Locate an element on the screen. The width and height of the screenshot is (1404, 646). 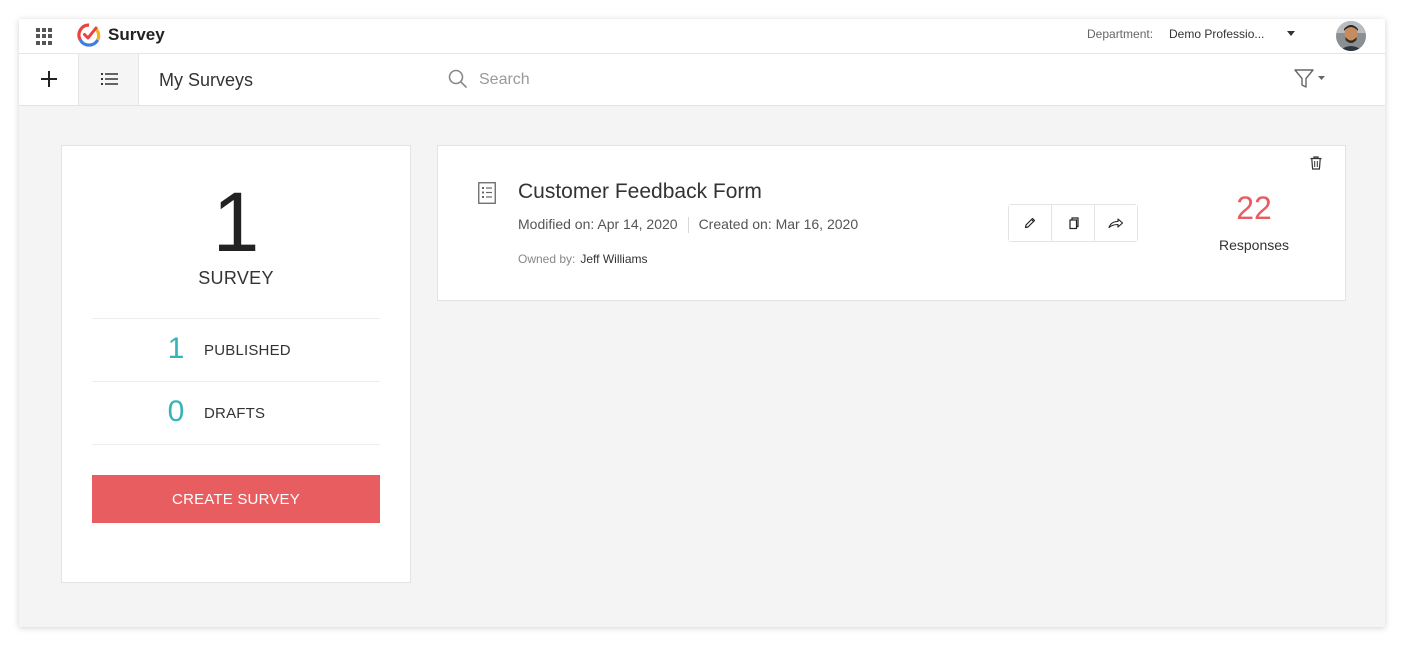
copy-icon is located at coordinates (1074, 222).